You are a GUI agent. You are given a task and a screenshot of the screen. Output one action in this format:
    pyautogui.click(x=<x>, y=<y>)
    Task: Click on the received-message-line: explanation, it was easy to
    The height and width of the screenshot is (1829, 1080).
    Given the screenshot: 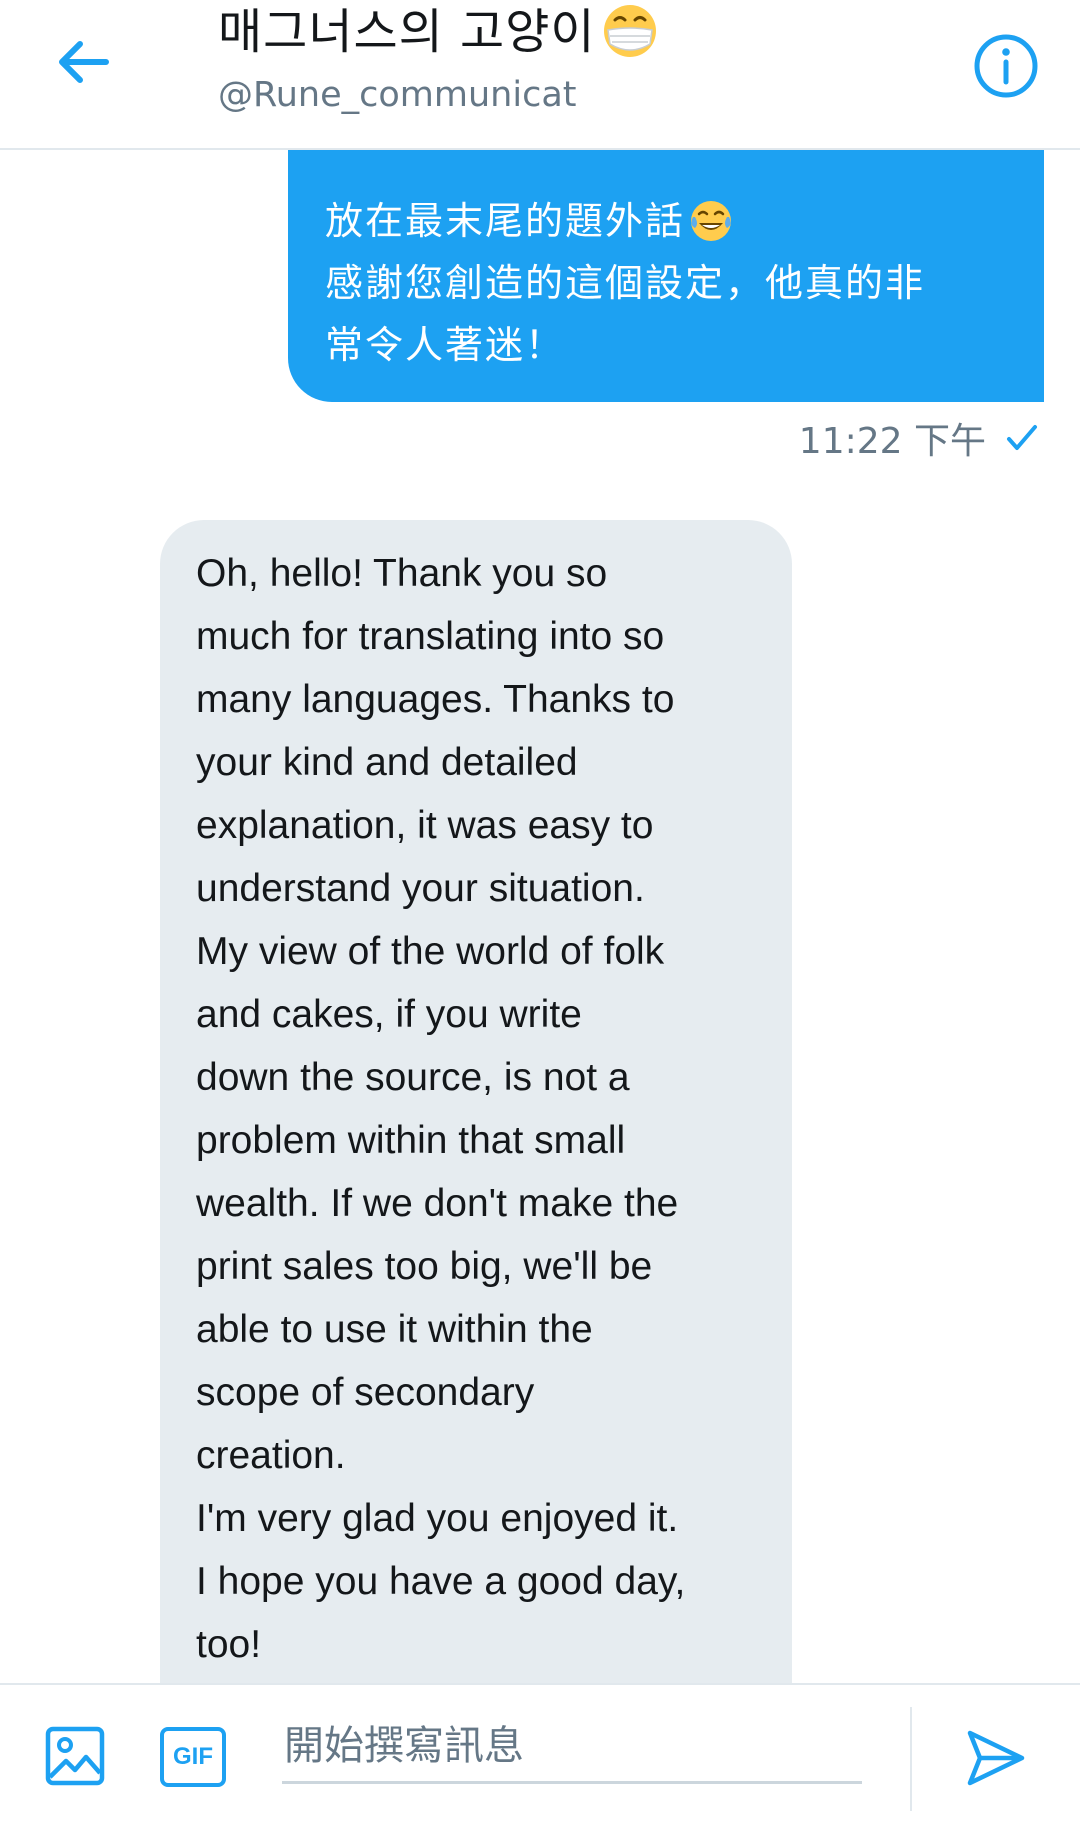 What is the action you would take?
    pyautogui.click(x=425, y=825)
    